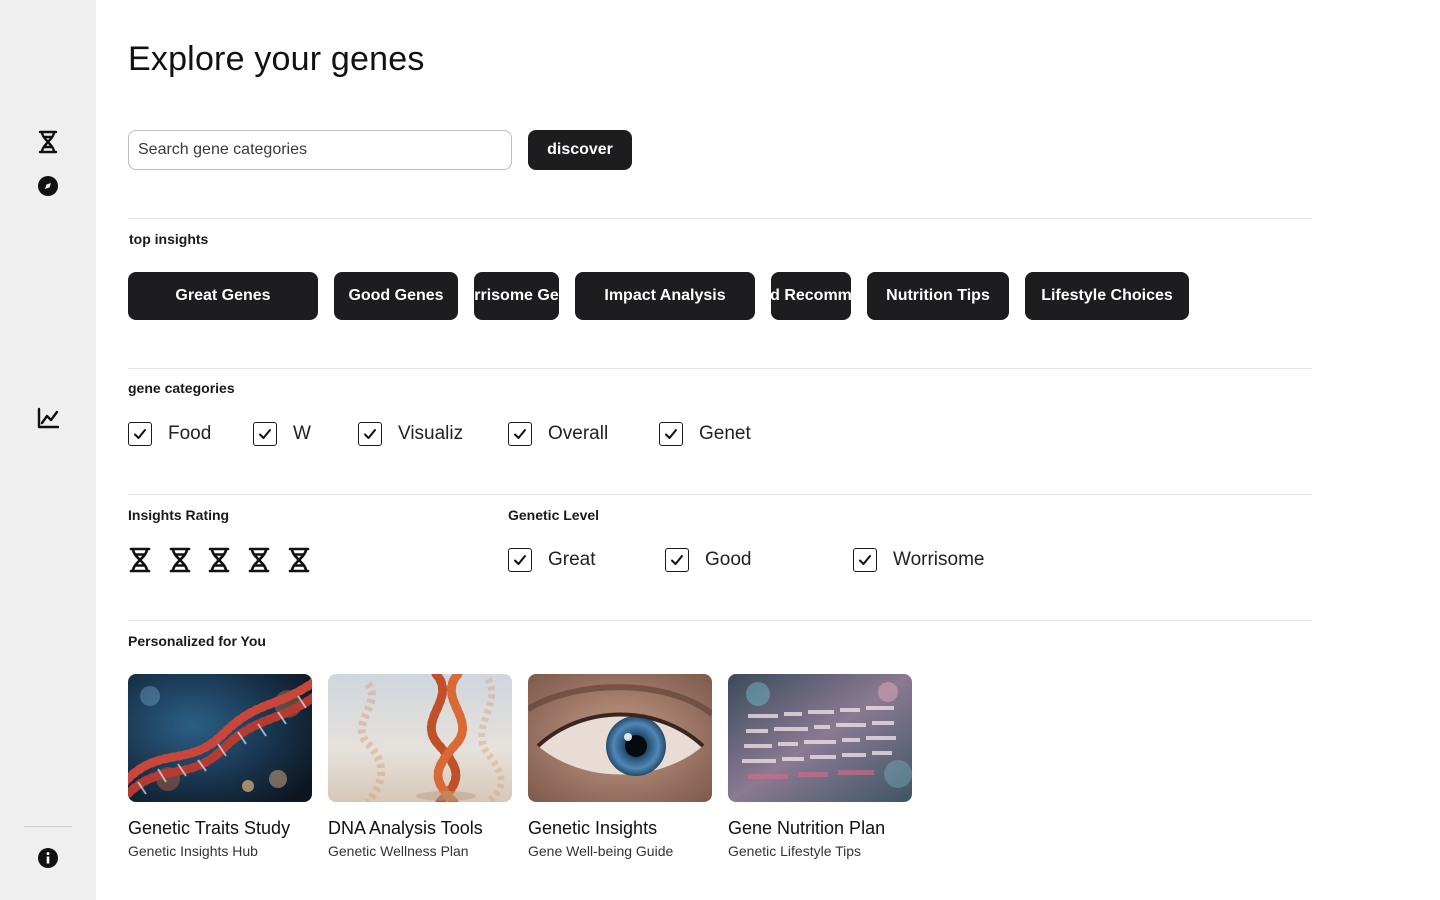  Describe the element at coordinates (405, 828) in the screenshot. I see `card-title: DNA Analysis Tools` at that location.